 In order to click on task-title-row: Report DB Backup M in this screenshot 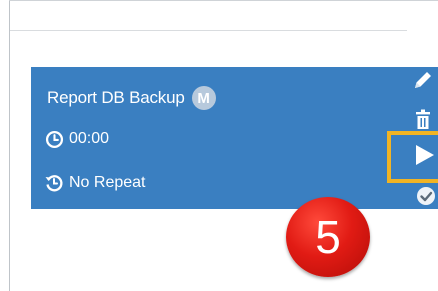, I will do `click(131, 98)`.